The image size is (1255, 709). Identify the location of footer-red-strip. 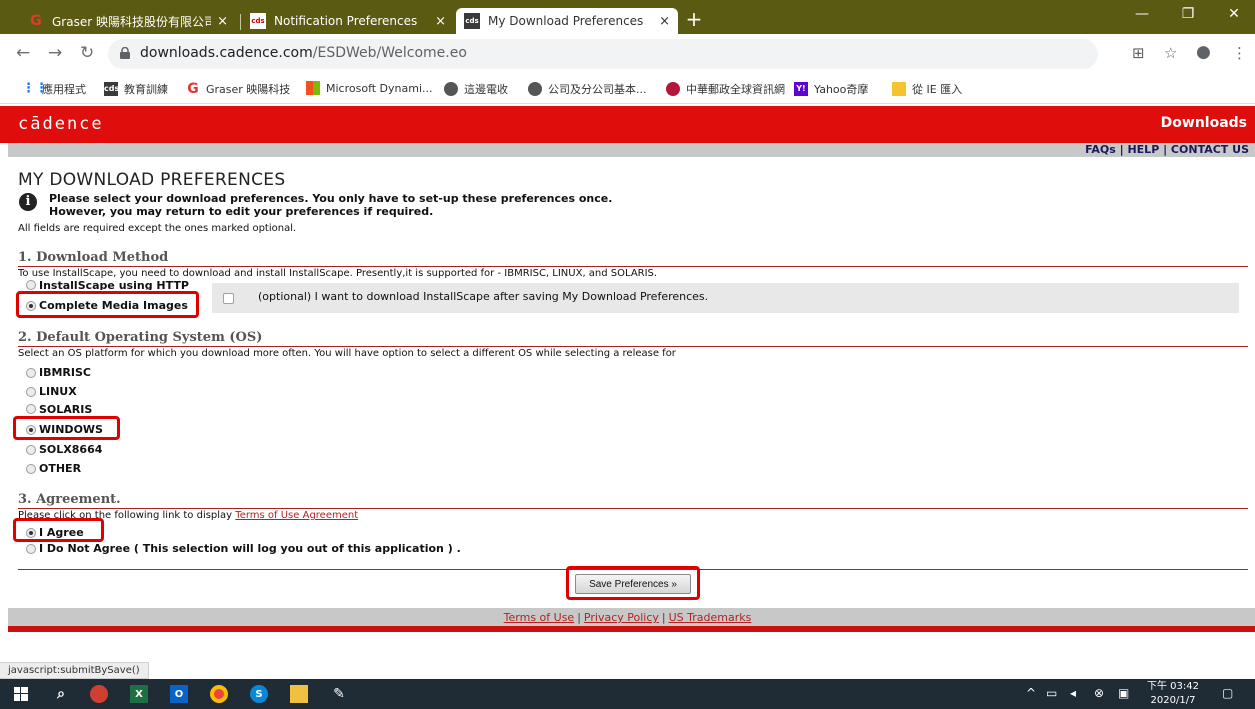
(631, 629).